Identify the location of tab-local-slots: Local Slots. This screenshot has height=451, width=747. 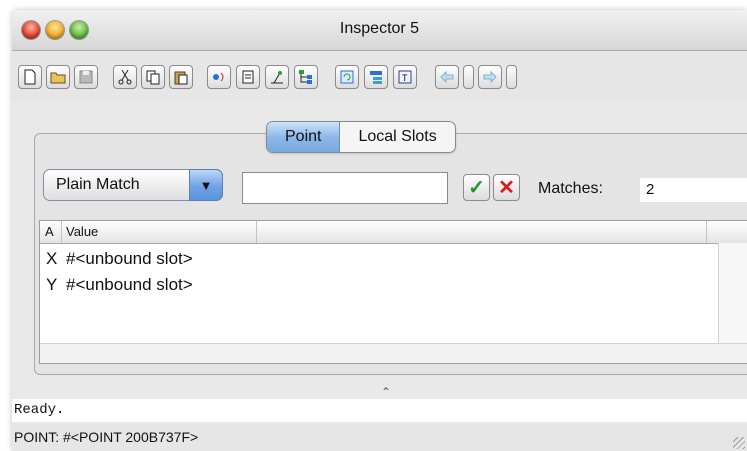
(397, 137).